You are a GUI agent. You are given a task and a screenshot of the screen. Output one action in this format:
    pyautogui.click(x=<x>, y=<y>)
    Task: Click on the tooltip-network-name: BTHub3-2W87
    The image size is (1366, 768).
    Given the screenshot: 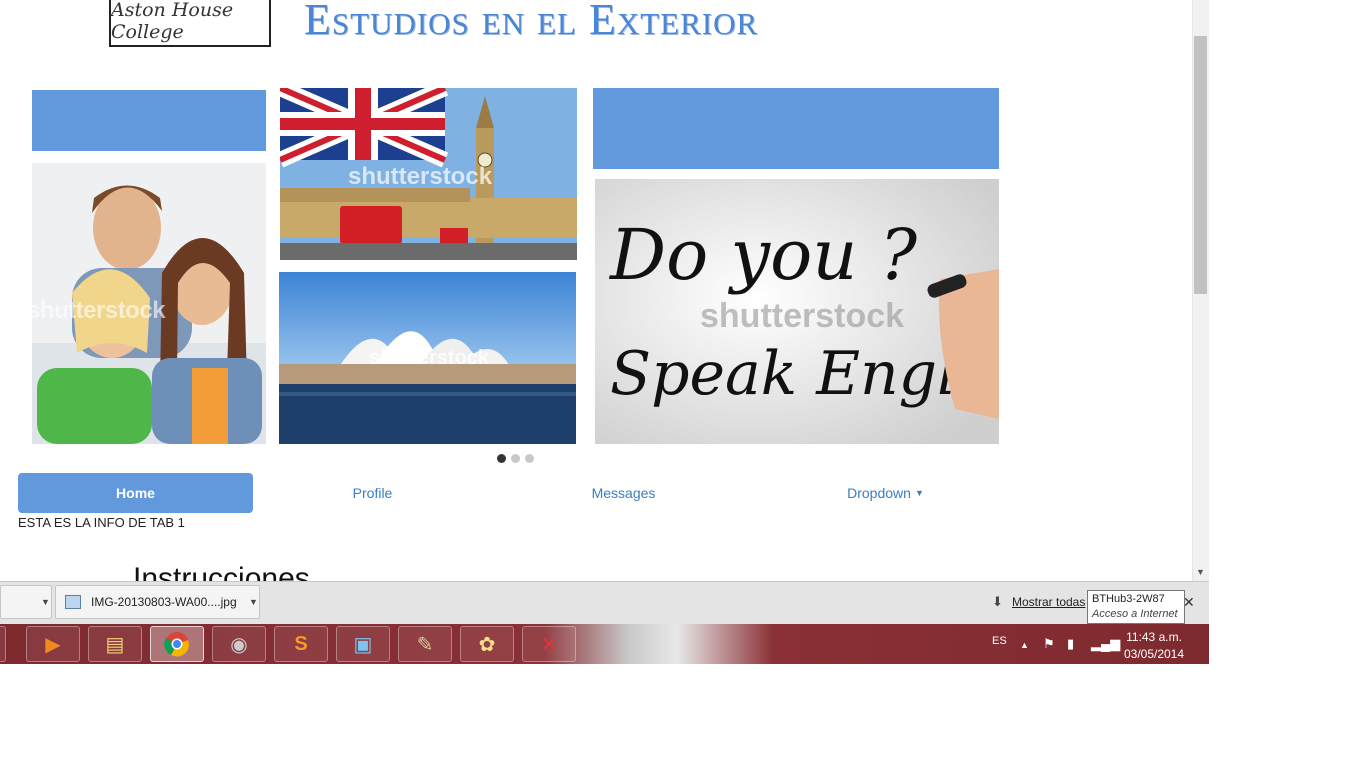 What is the action you would take?
    pyautogui.click(x=1128, y=599)
    